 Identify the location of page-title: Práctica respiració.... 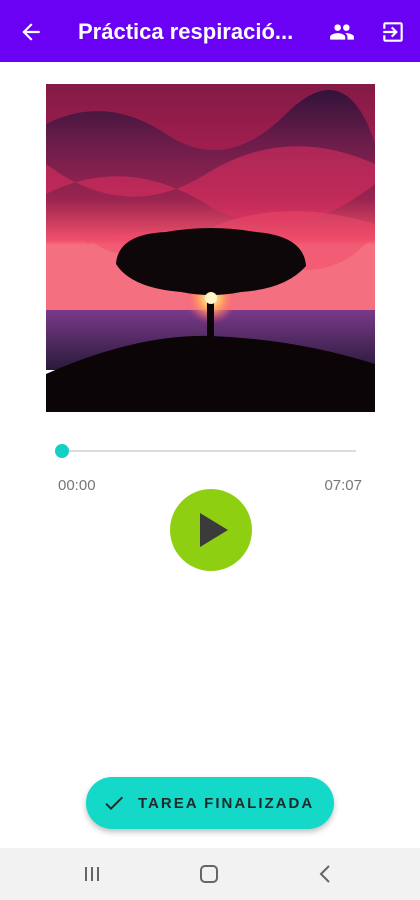
(186, 31).